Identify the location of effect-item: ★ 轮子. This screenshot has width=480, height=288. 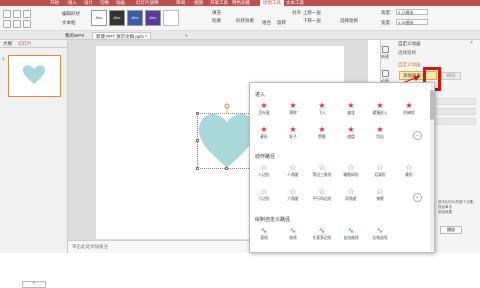
(293, 132).